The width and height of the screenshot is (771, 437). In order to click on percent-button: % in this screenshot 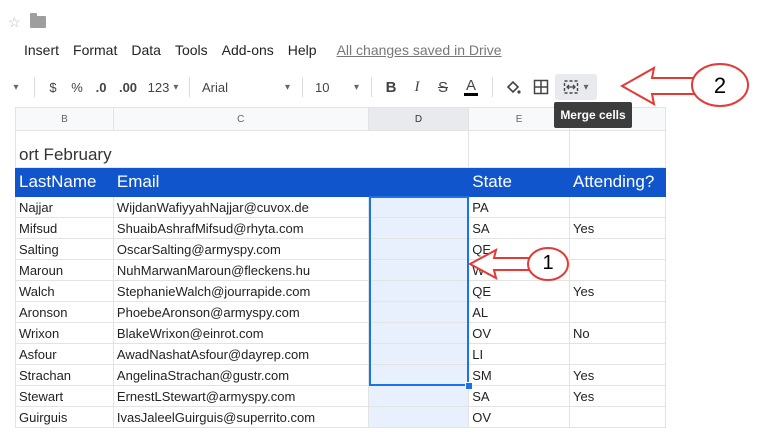, I will do `click(77, 87)`.